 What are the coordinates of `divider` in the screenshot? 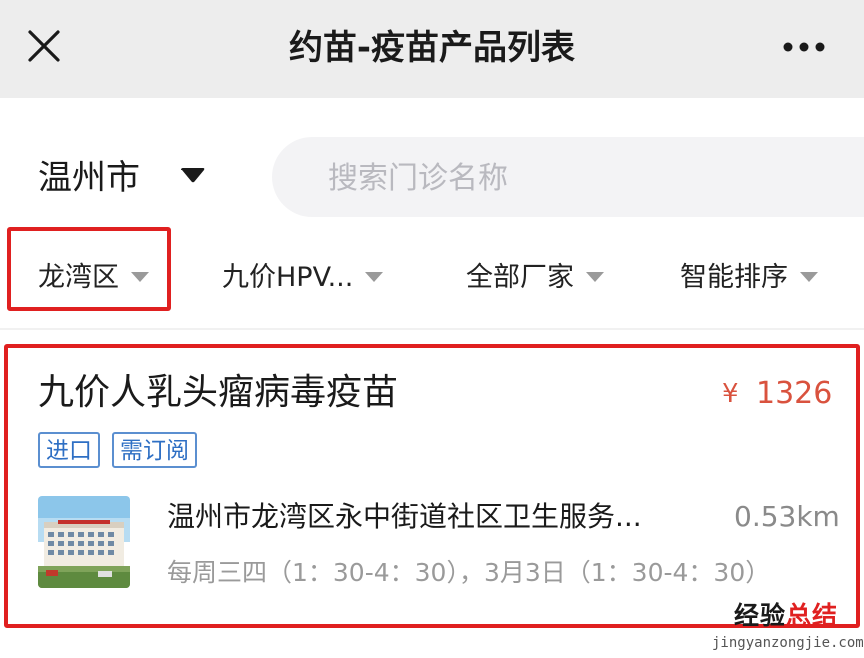 It's located at (432, 329).